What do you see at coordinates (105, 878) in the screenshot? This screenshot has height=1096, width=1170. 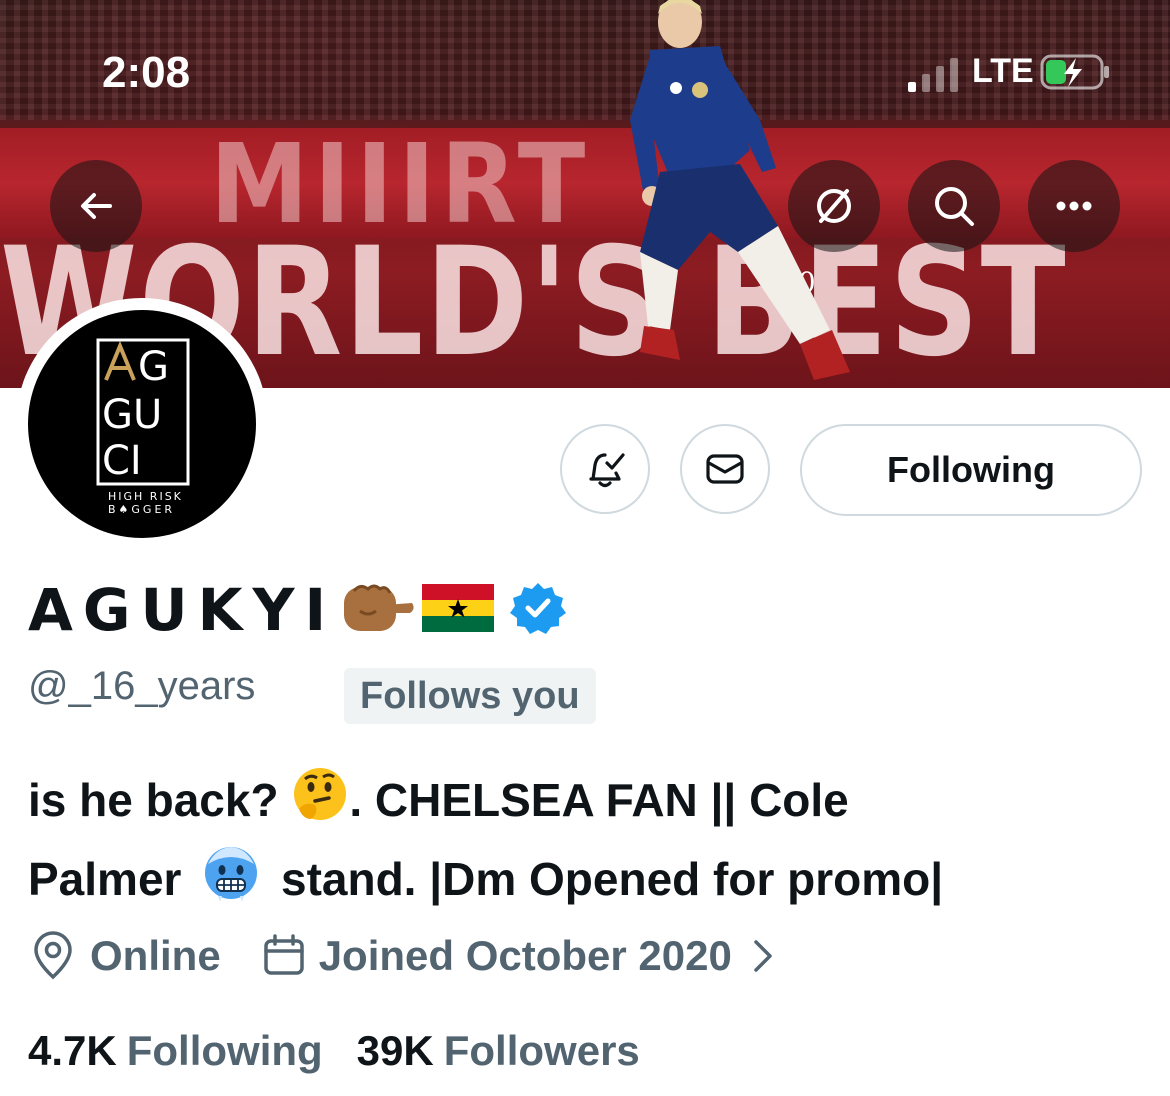 I see `bio-text: Palmer` at bounding box center [105, 878].